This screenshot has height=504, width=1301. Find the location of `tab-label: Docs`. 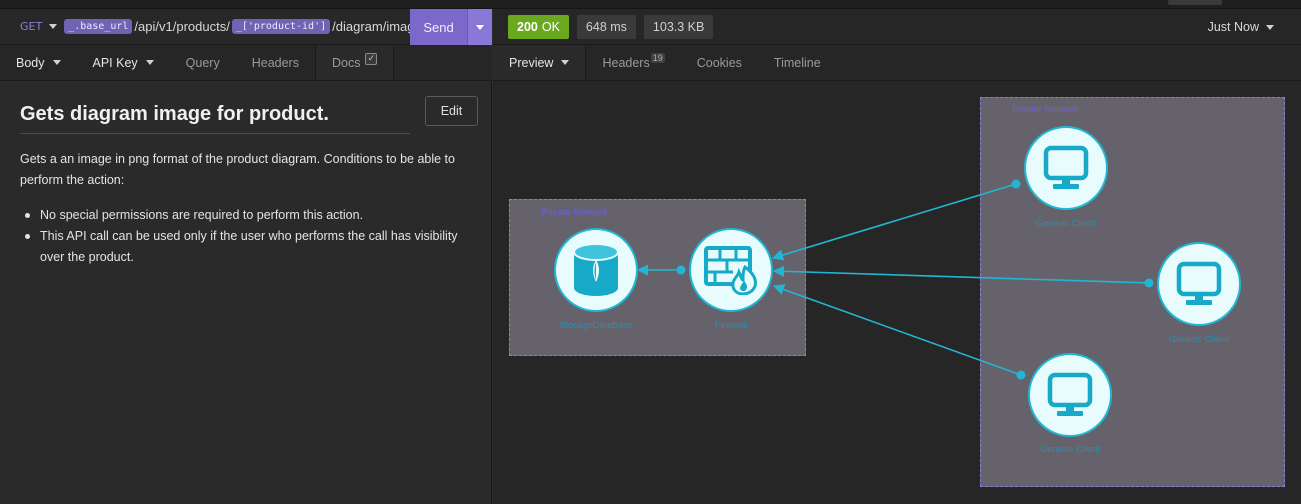

tab-label: Docs is located at coordinates (346, 62).